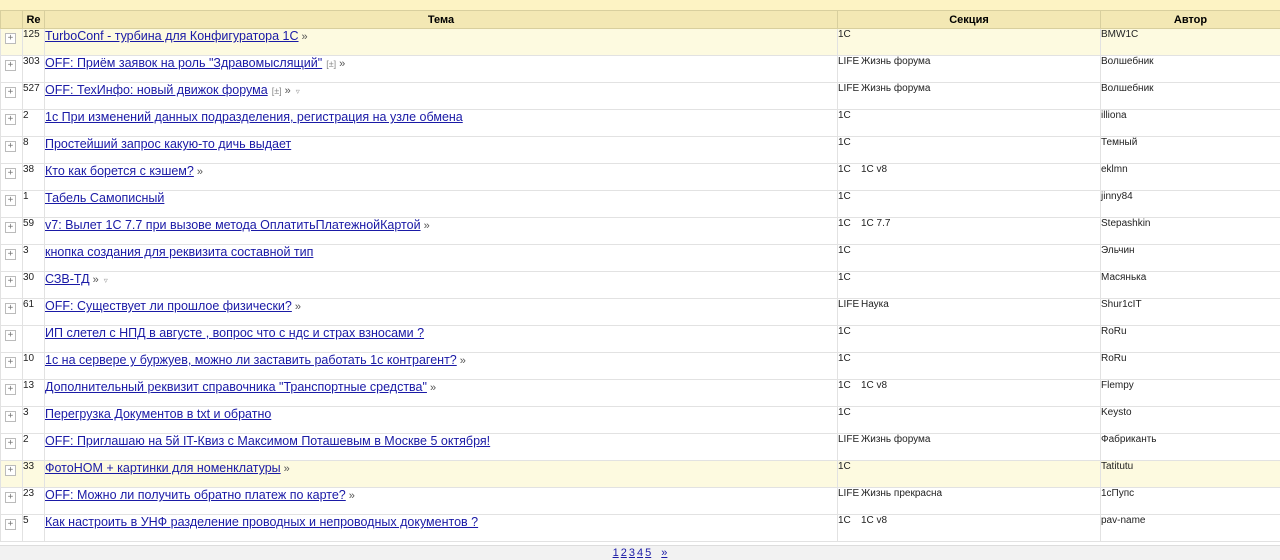 The width and height of the screenshot is (1280, 560). I want to click on topic-link: ФотоНОМ + картинки для номенклатуры, so click(163, 468).